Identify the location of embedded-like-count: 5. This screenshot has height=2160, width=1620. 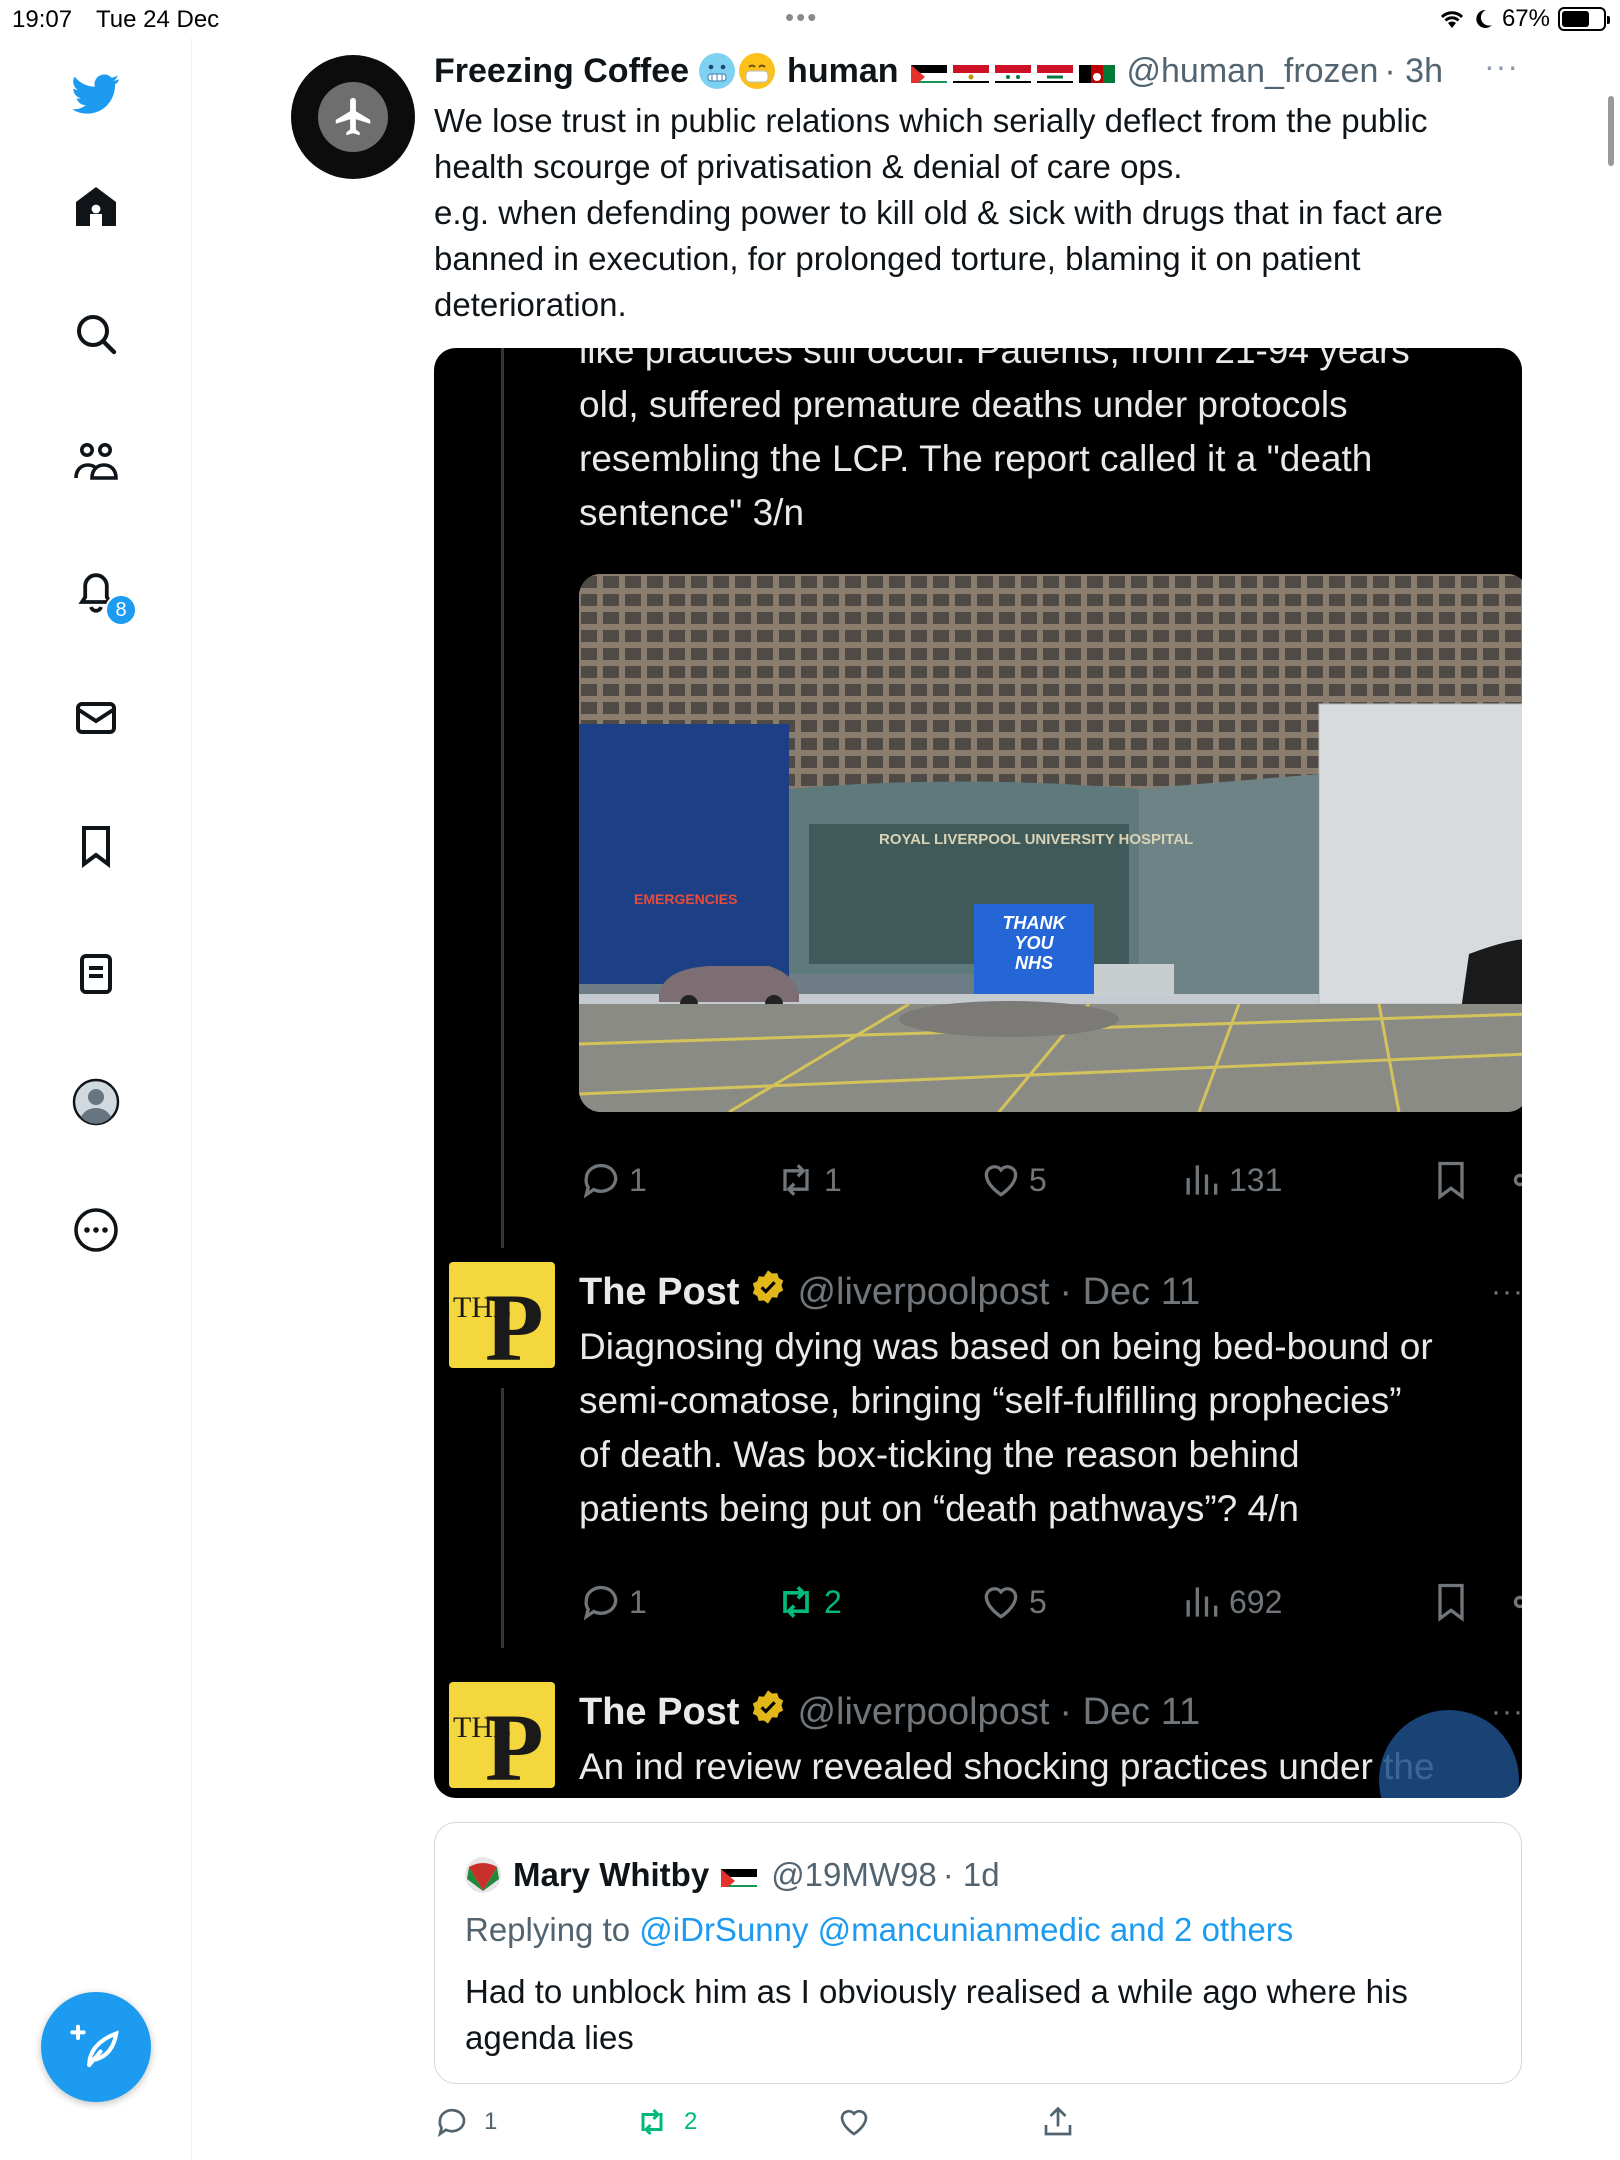
(1038, 1179).